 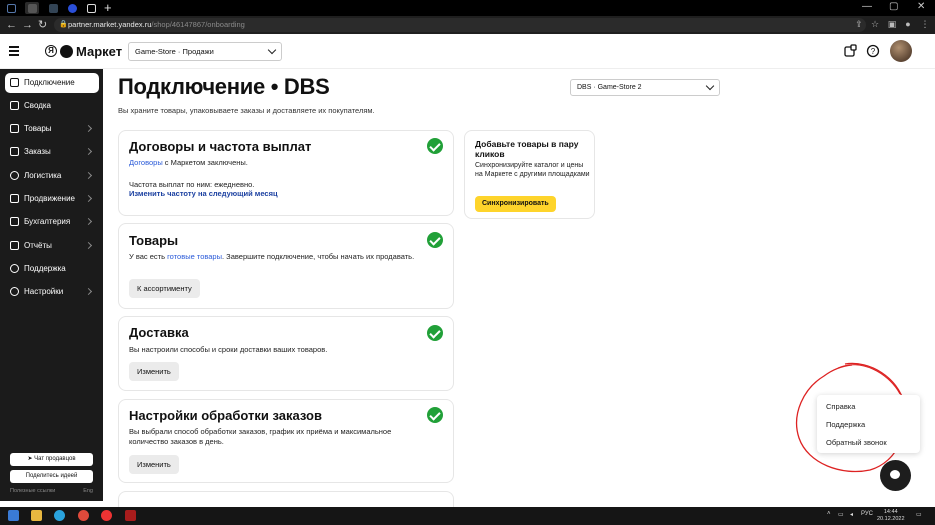 I want to click on contracts-title: Договоры и частота выплат, so click(x=220, y=146).